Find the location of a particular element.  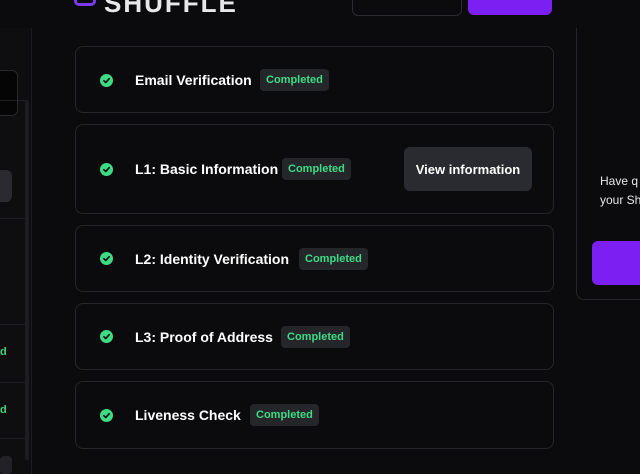

step-card-address: L3: Proof of Address Completed is located at coordinates (314, 336).